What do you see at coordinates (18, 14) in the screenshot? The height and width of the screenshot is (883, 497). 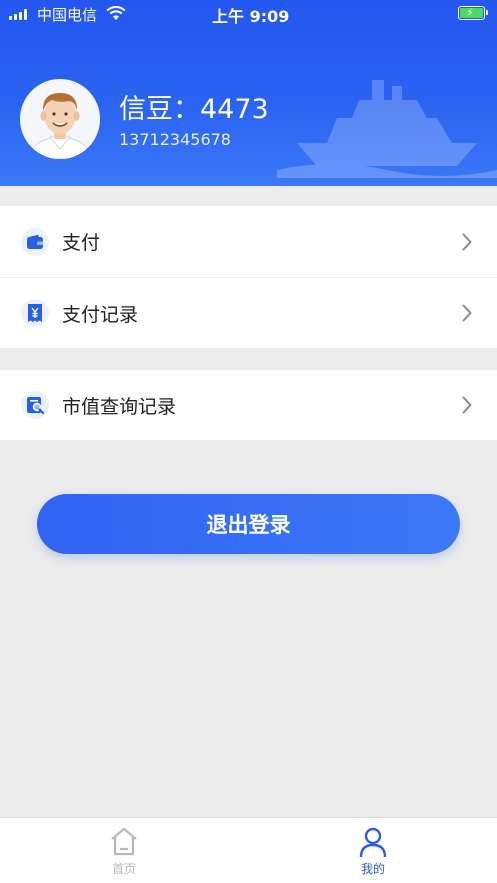 I see `signal-icon` at bounding box center [18, 14].